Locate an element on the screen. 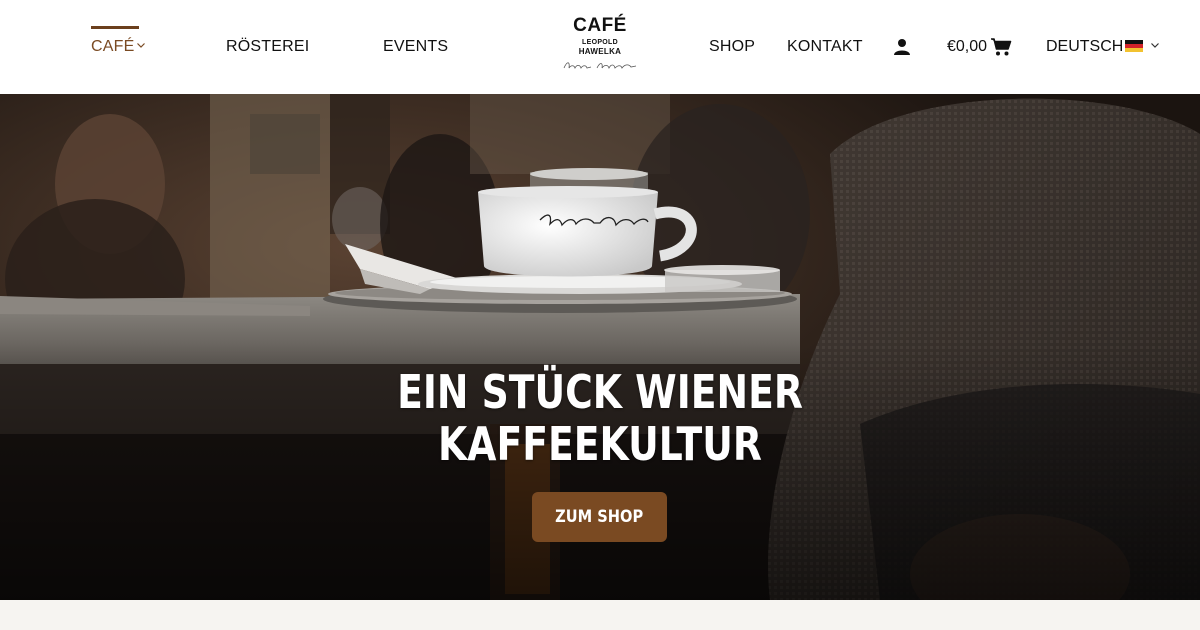  hero-title: EIN STÜCK WIENER KAFFEEKULTUR is located at coordinates (600, 418).